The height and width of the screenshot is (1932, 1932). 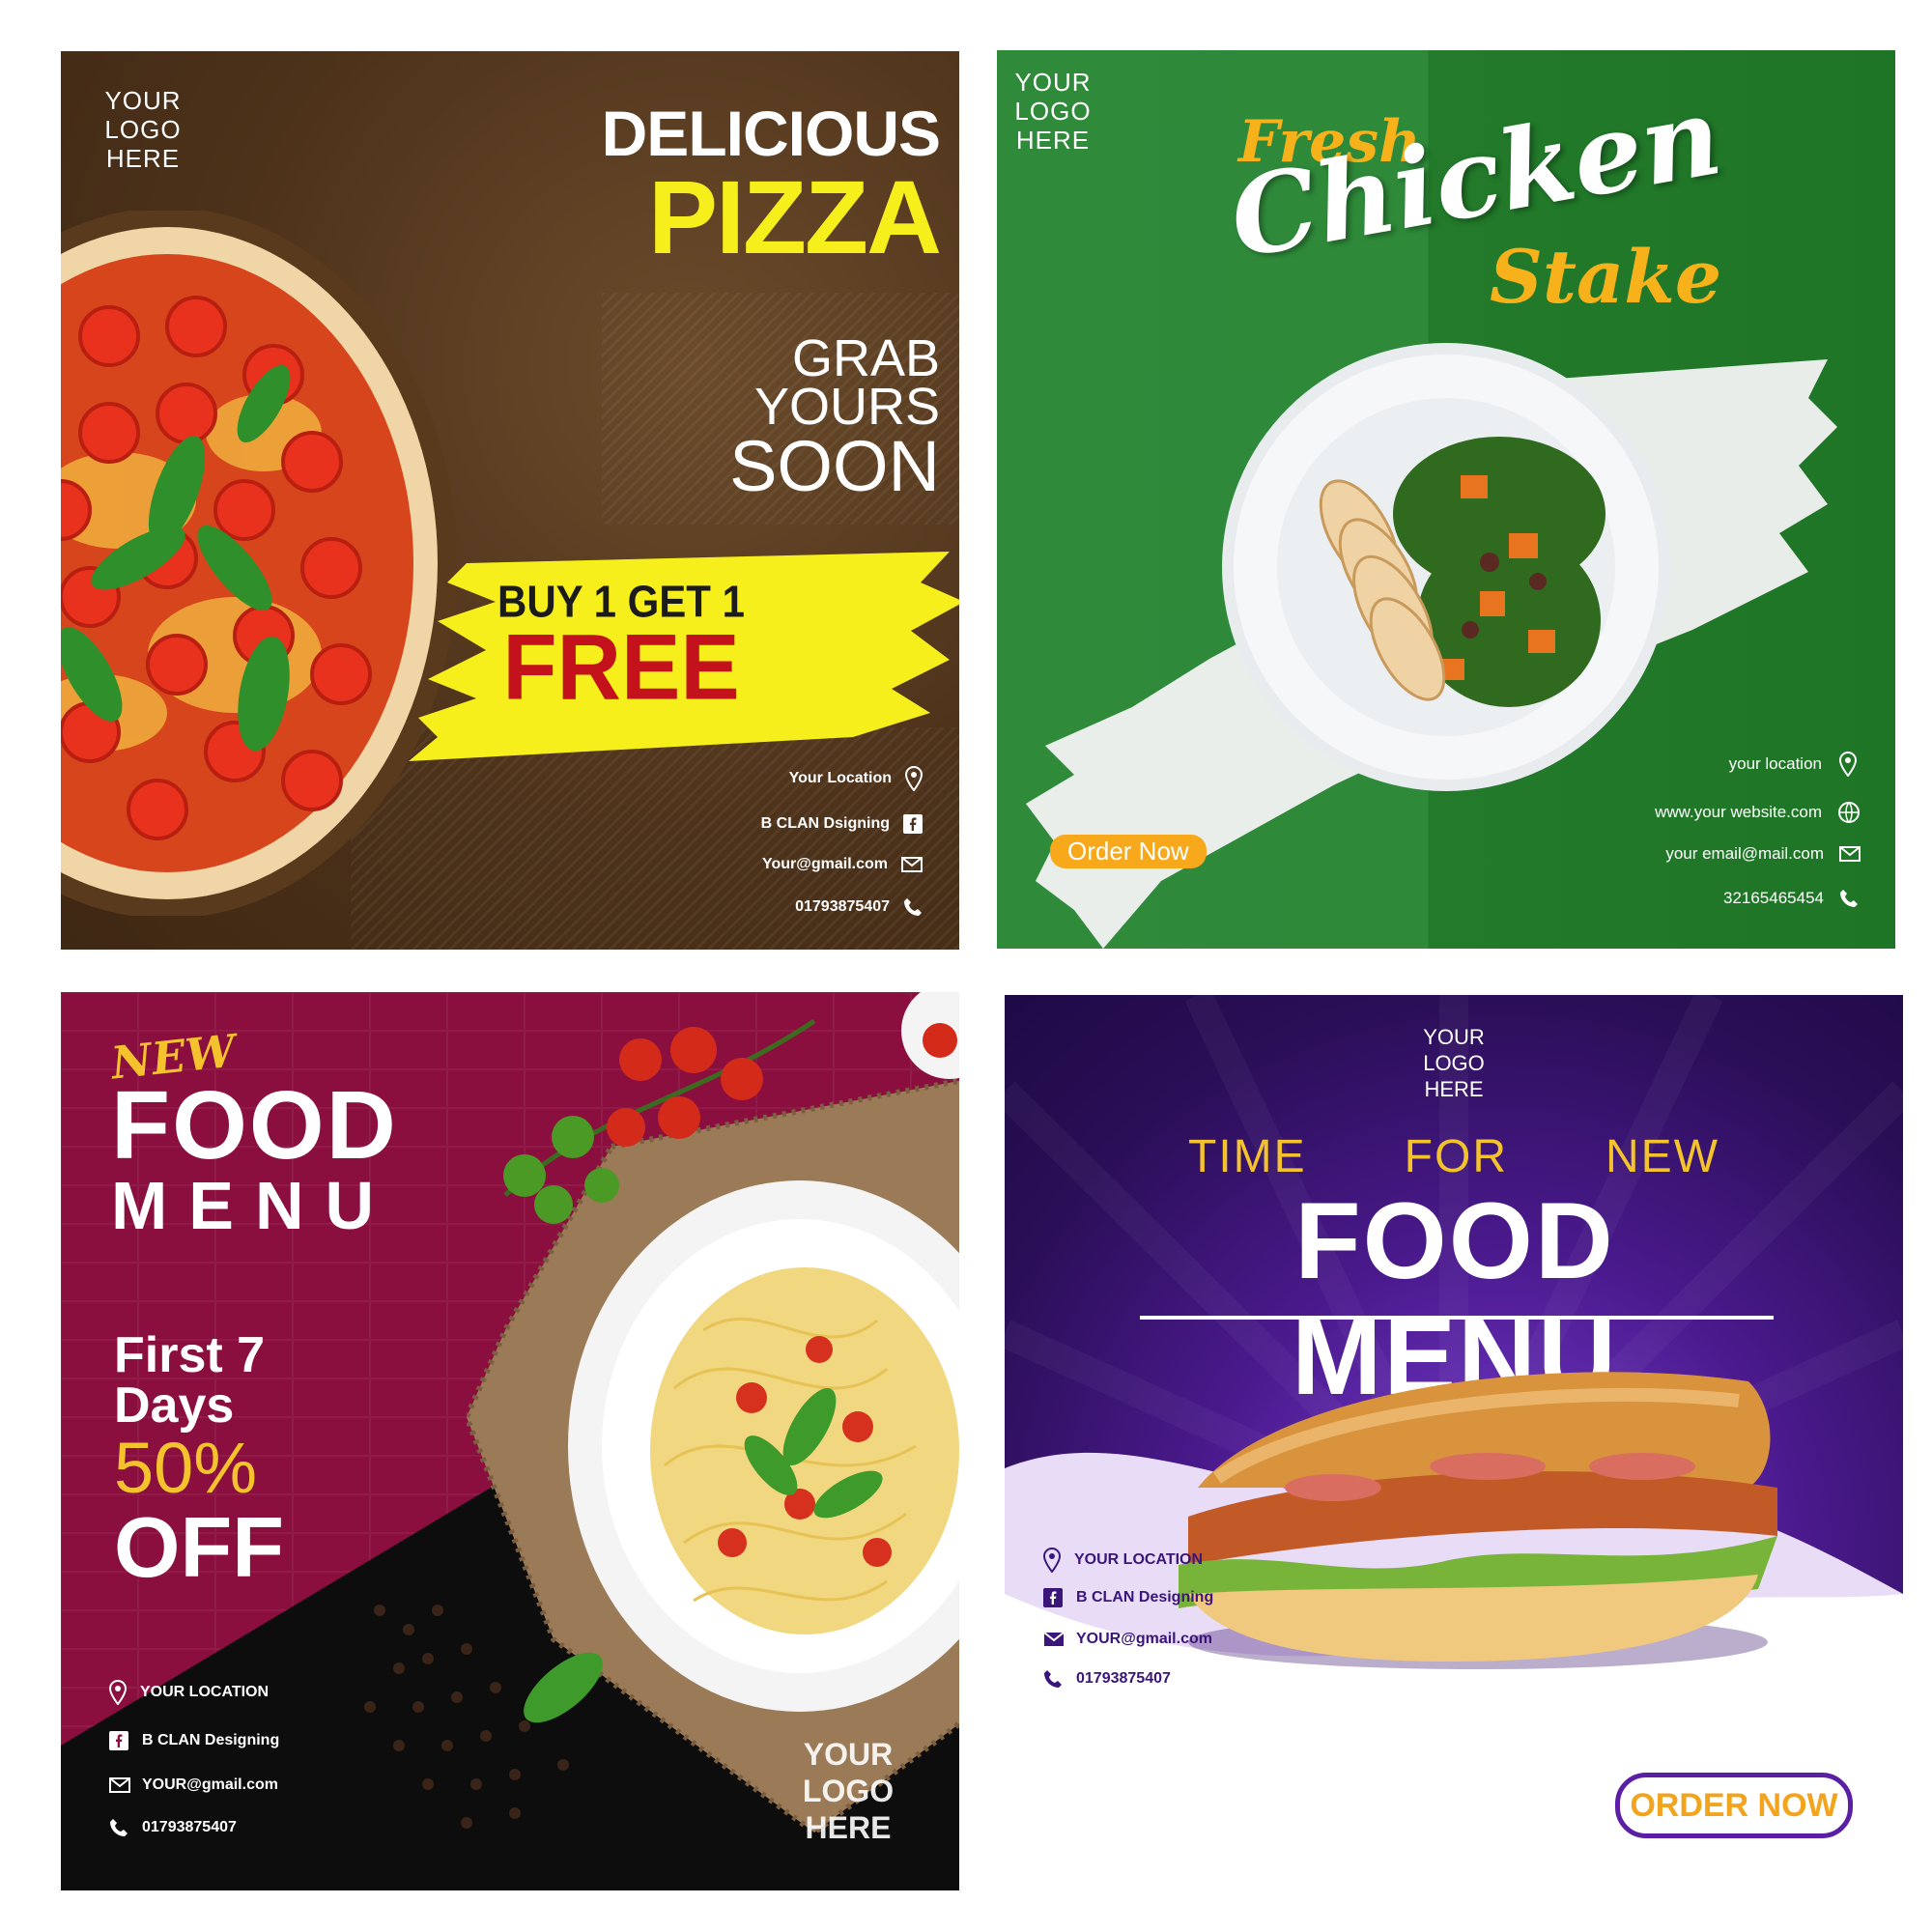 I want to click on contact-text: your email@mail.com, so click(x=1744, y=853).